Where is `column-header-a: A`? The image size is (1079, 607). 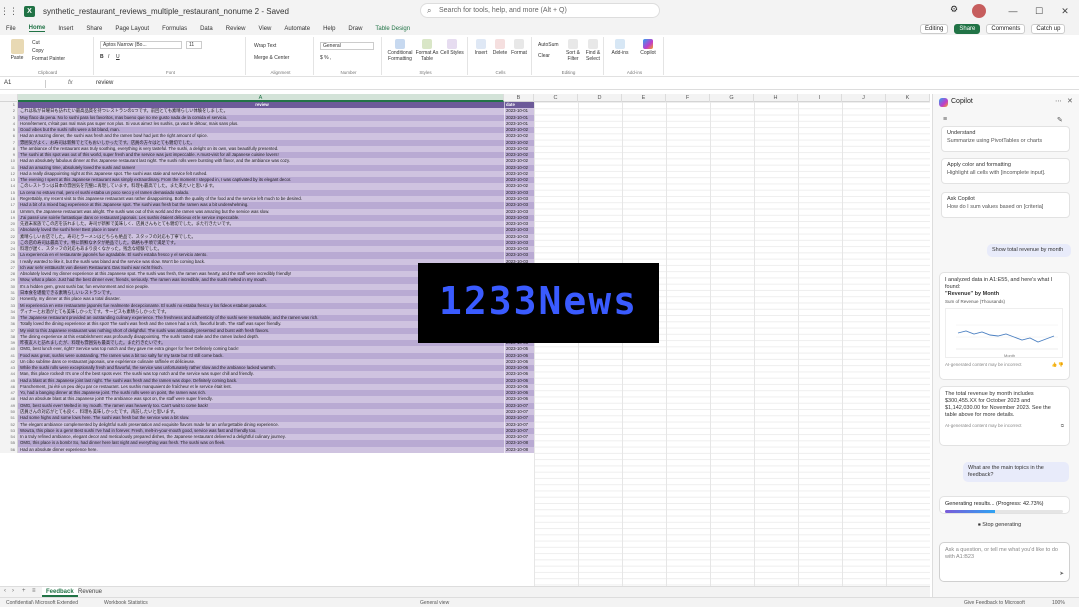
column-header-a: A is located at coordinates (261, 98).